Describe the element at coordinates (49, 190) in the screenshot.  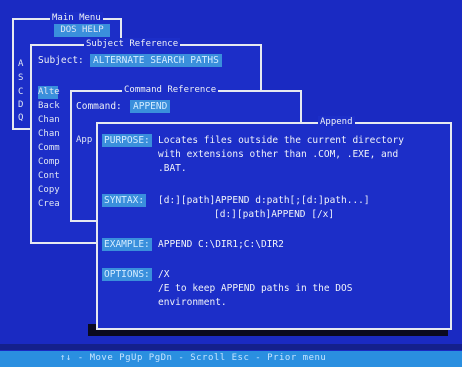
I see `subject-item-copy: Copy` at that location.